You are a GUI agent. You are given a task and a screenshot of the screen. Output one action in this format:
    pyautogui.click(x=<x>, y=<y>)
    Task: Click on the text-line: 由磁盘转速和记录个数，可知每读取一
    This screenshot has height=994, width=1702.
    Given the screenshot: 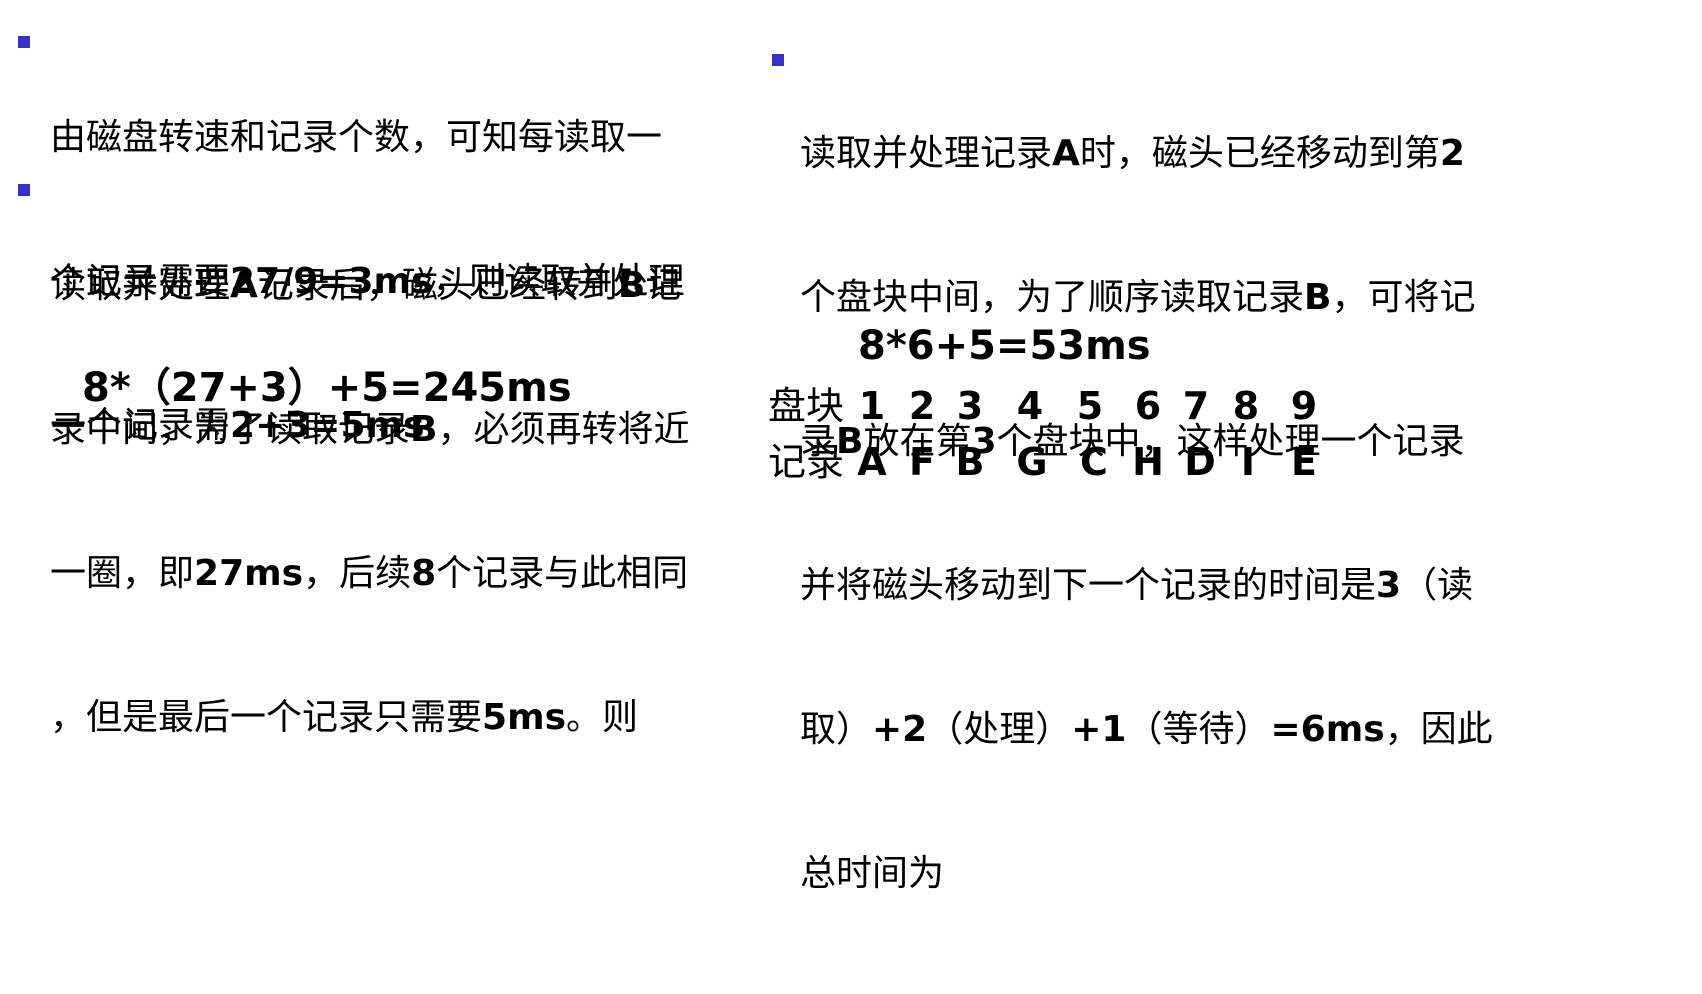 What is the action you would take?
    pyautogui.click(x=356, y=137)
    